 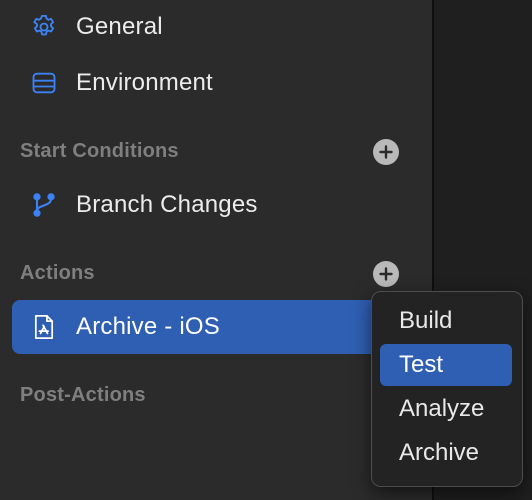 What do you see at coordinates (148, 326) in the screenshot?
I see `sidebar-item-label: Archive - iOS` at bounding box center [148, 326].